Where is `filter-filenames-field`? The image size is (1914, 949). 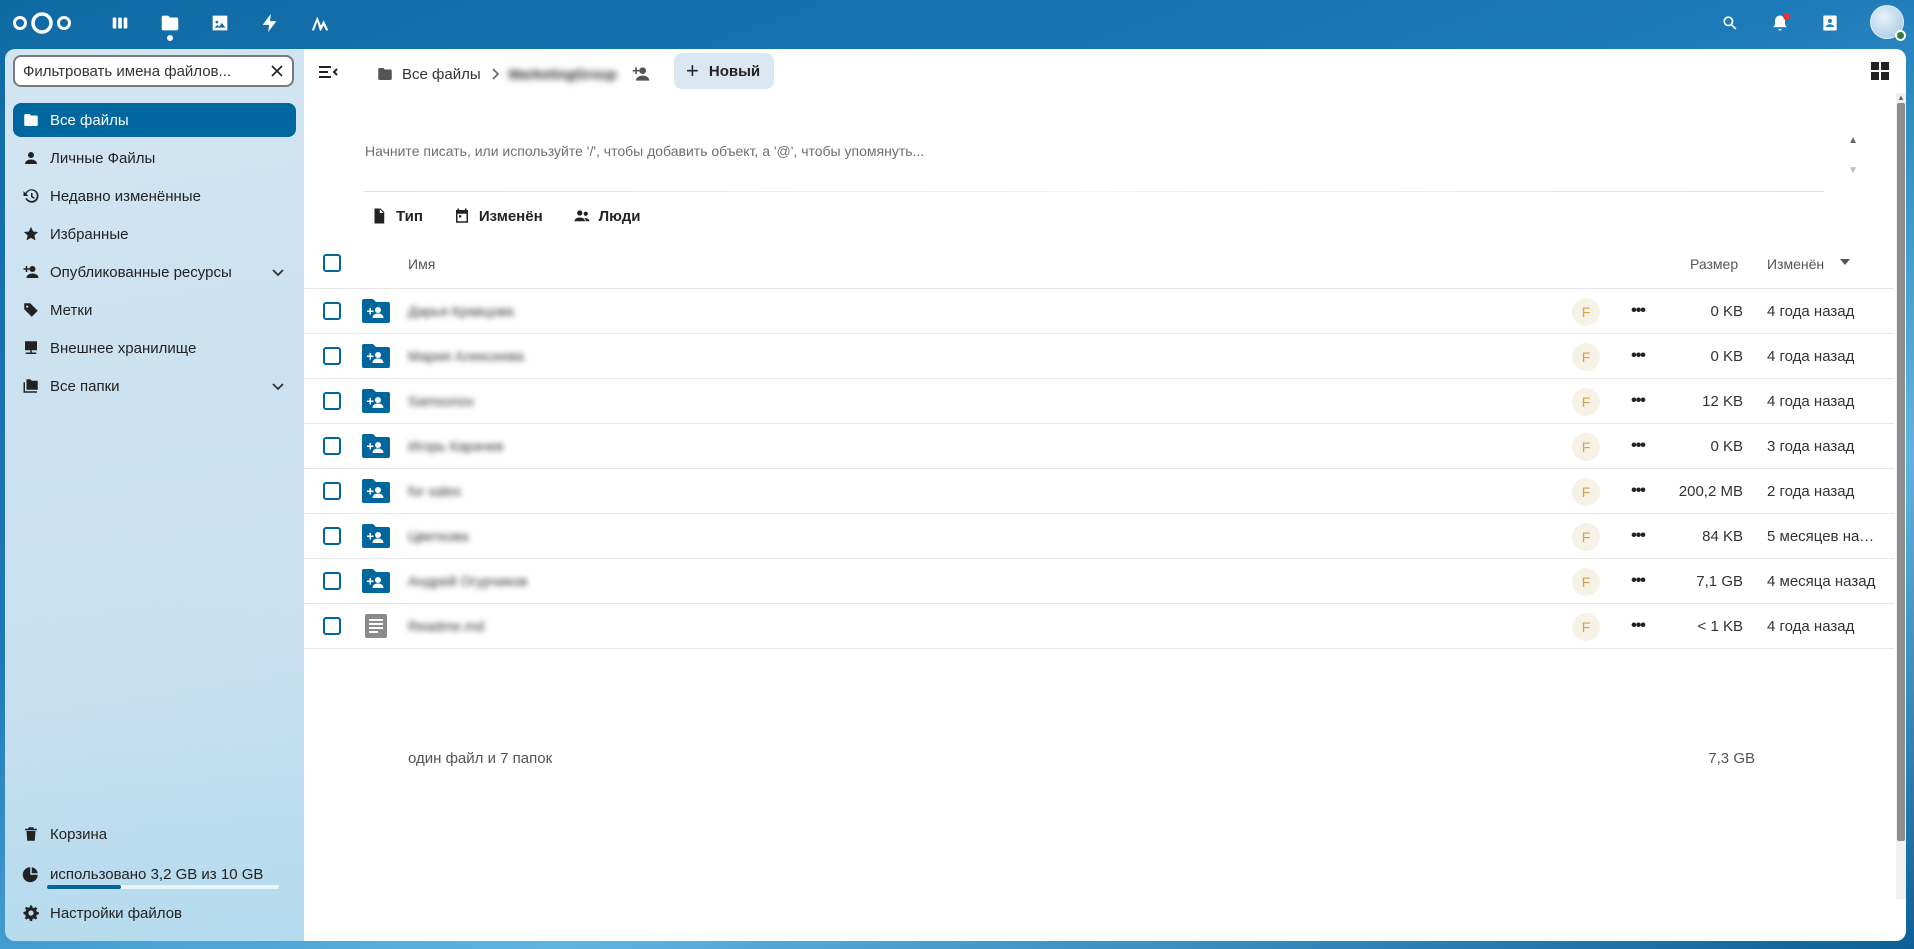
filter-filenames-field is located at coordinates (153, 71).